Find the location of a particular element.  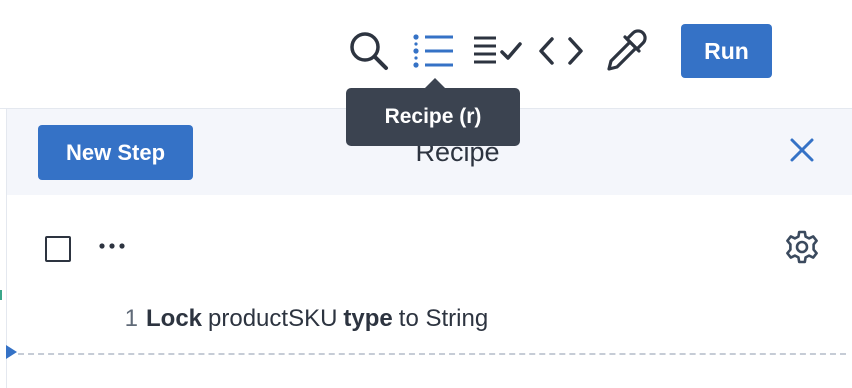

code-icon is located at coordinates (561, 51).